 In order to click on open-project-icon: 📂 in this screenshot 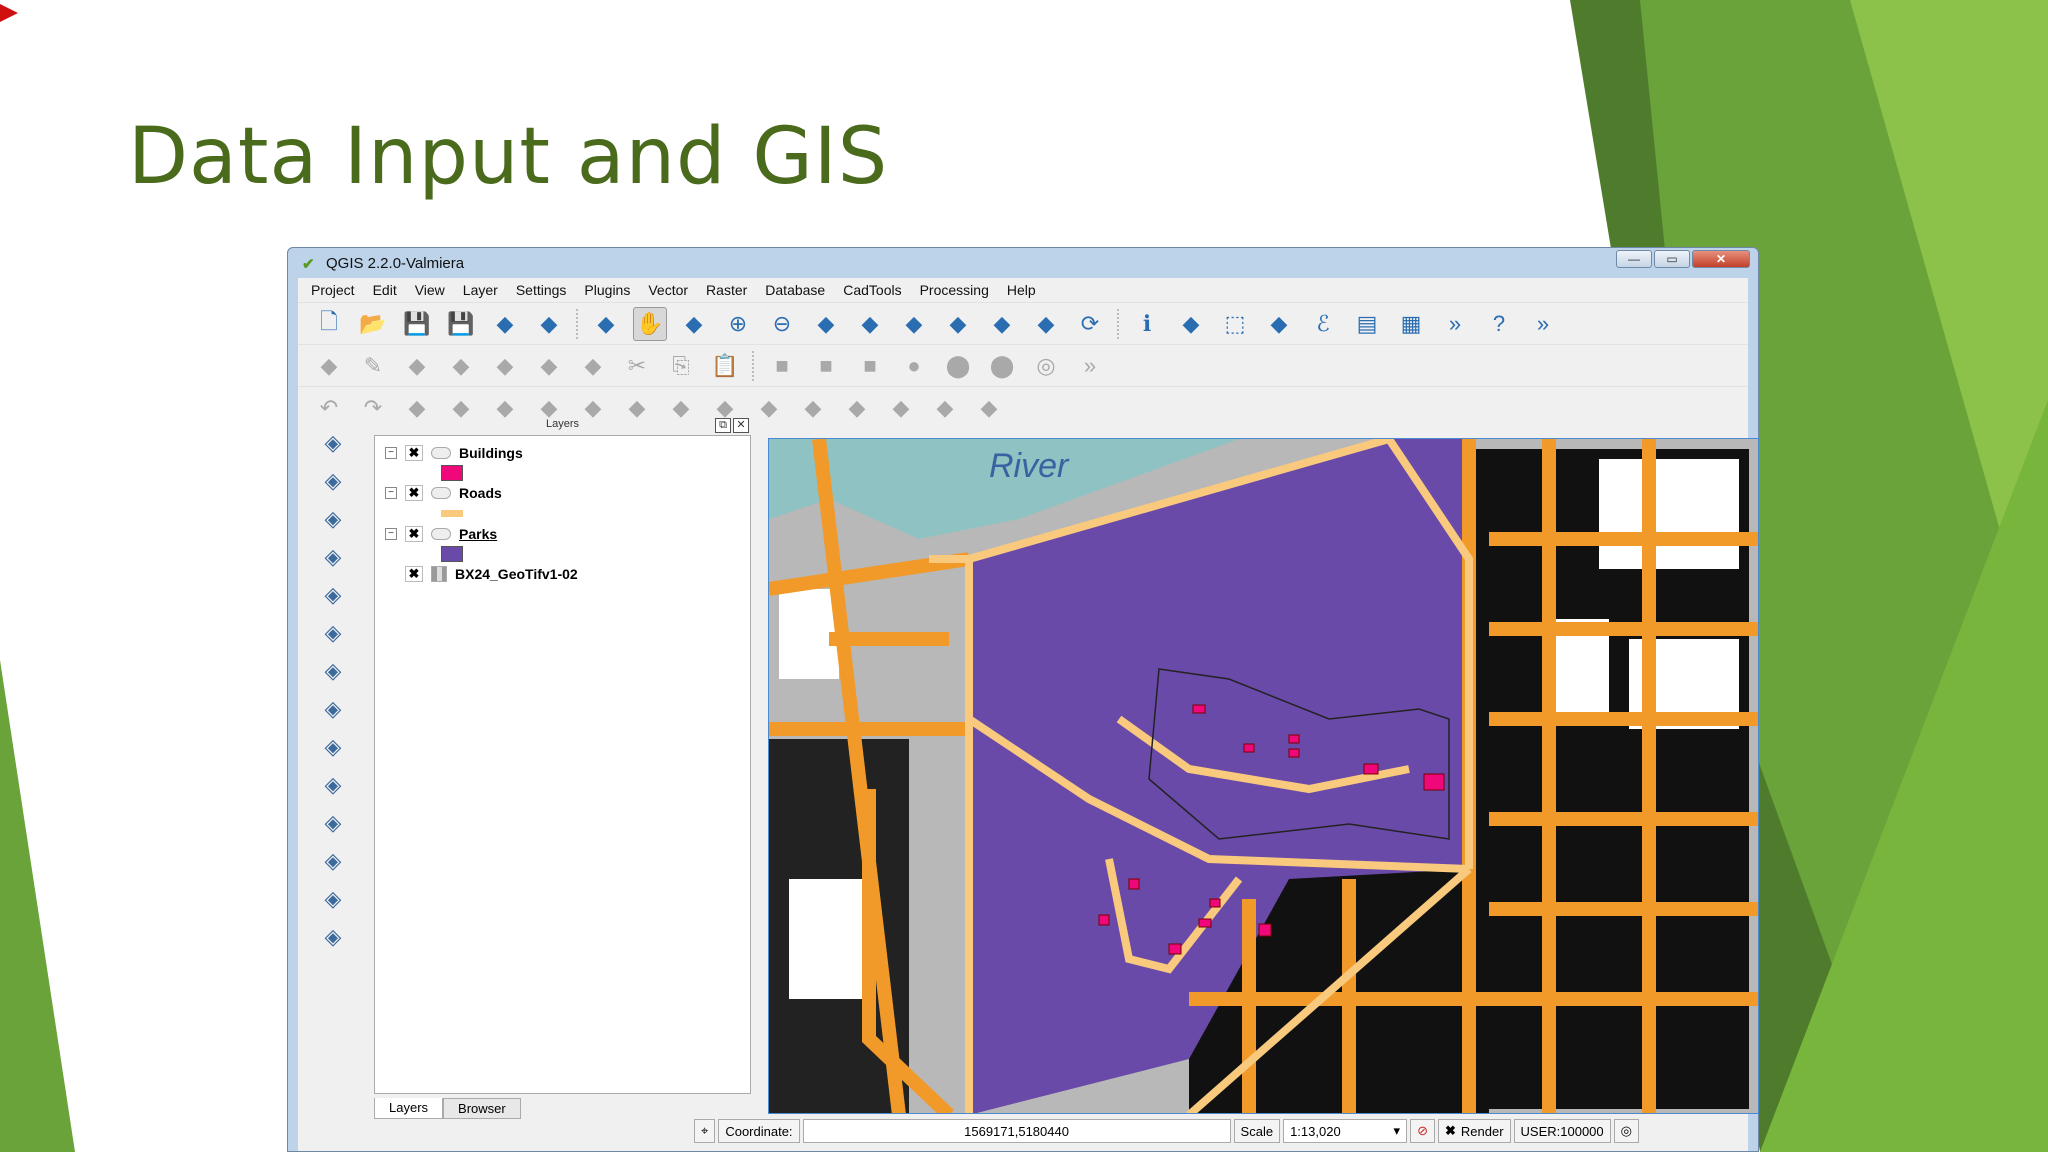, I will do `click(373, 324)`.